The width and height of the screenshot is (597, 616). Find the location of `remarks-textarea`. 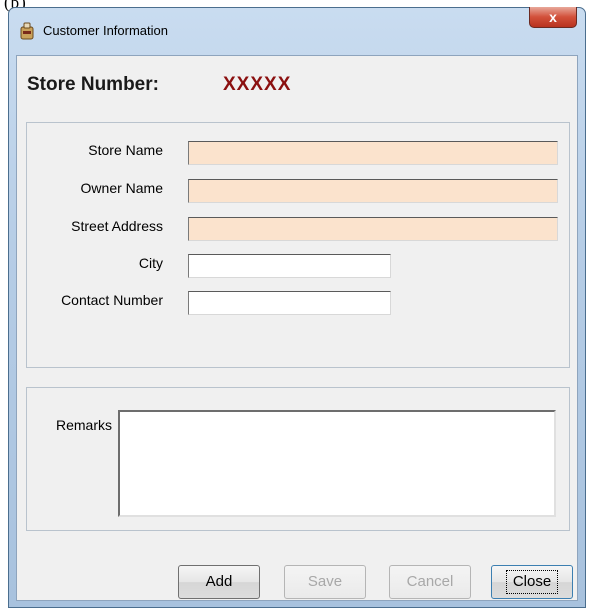

remarks-textarea is located at coordinates (337, 463).